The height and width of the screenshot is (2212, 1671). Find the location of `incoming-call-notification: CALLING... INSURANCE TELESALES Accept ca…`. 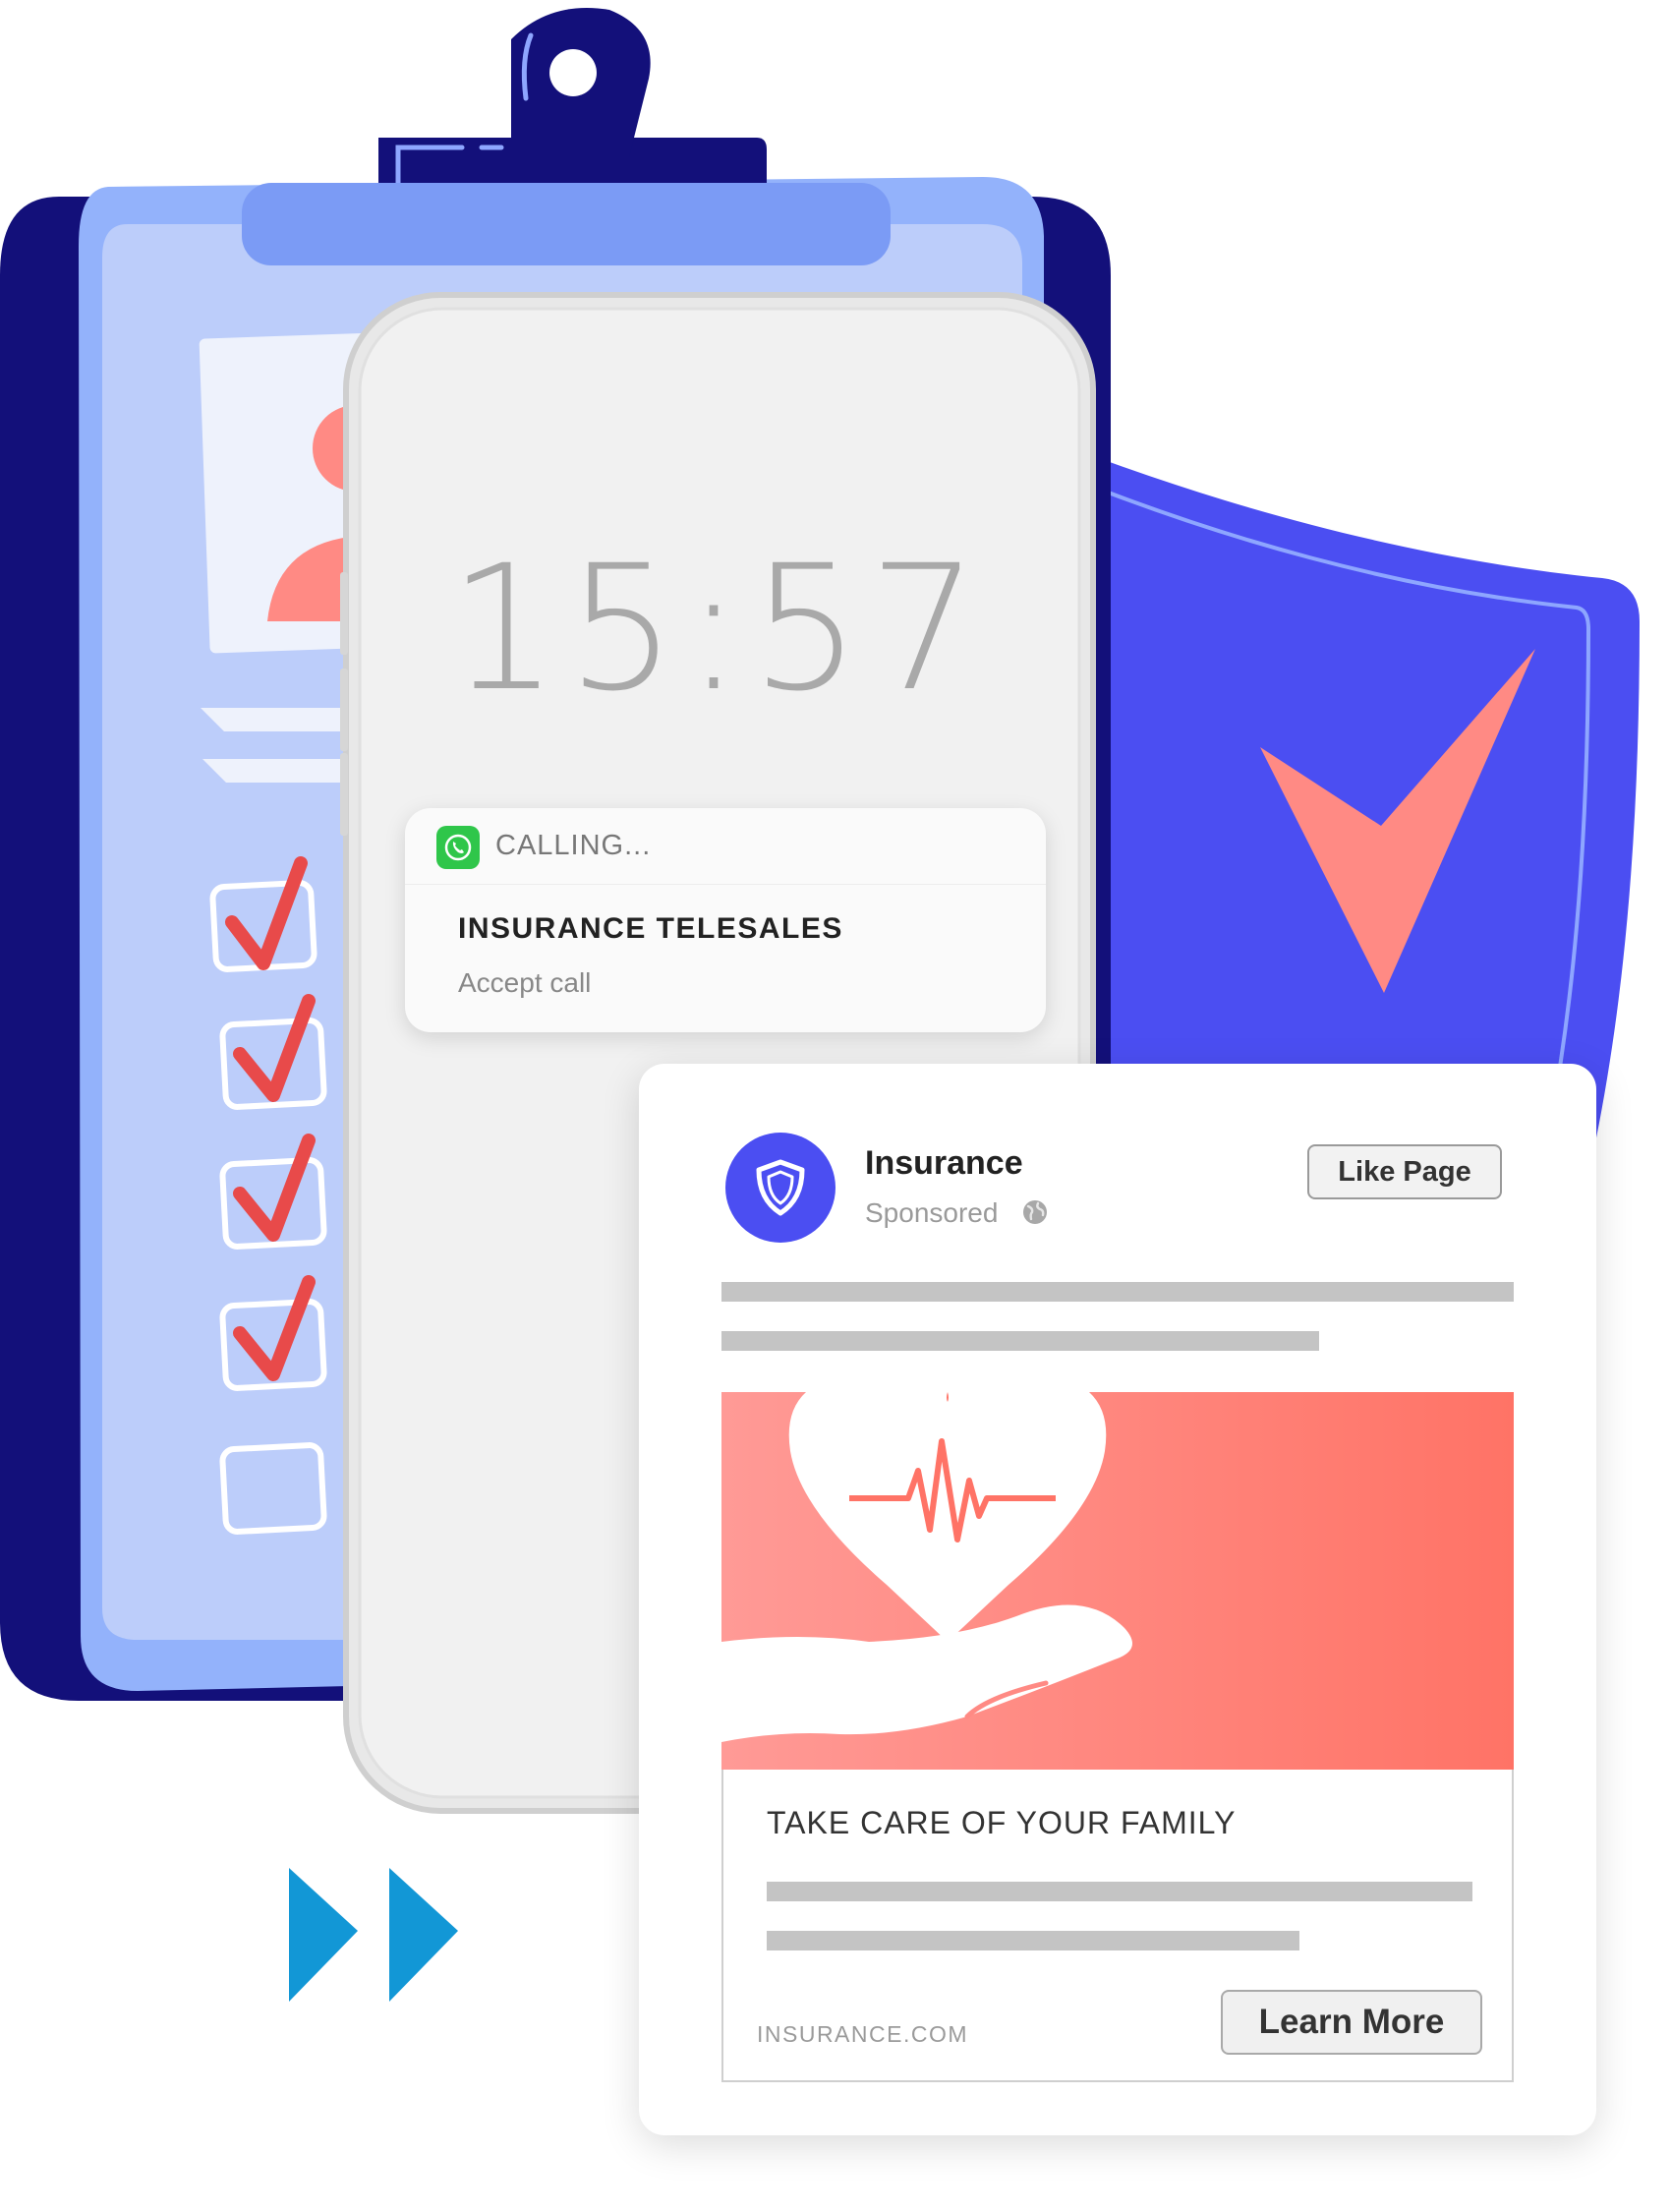

incoming-call-notification: CALLING... INSURANCE TELESALES Accept ca… is located at coordinates (725, 920).